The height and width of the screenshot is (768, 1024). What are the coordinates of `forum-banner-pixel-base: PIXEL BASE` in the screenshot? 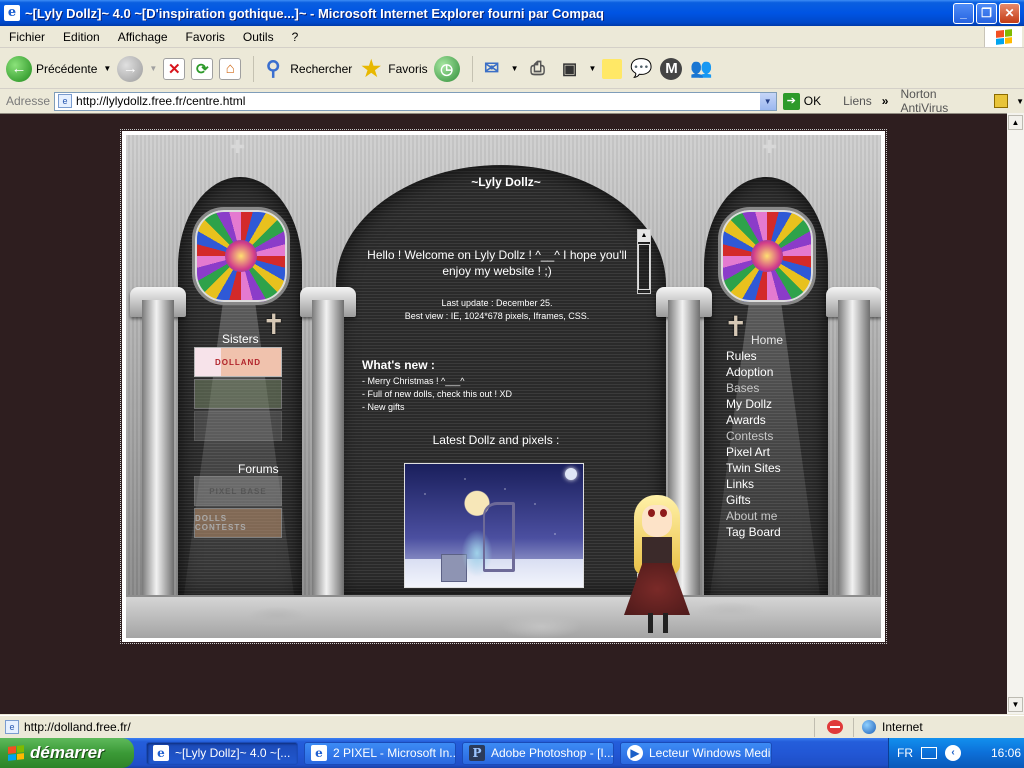 It's located at (238, 491).